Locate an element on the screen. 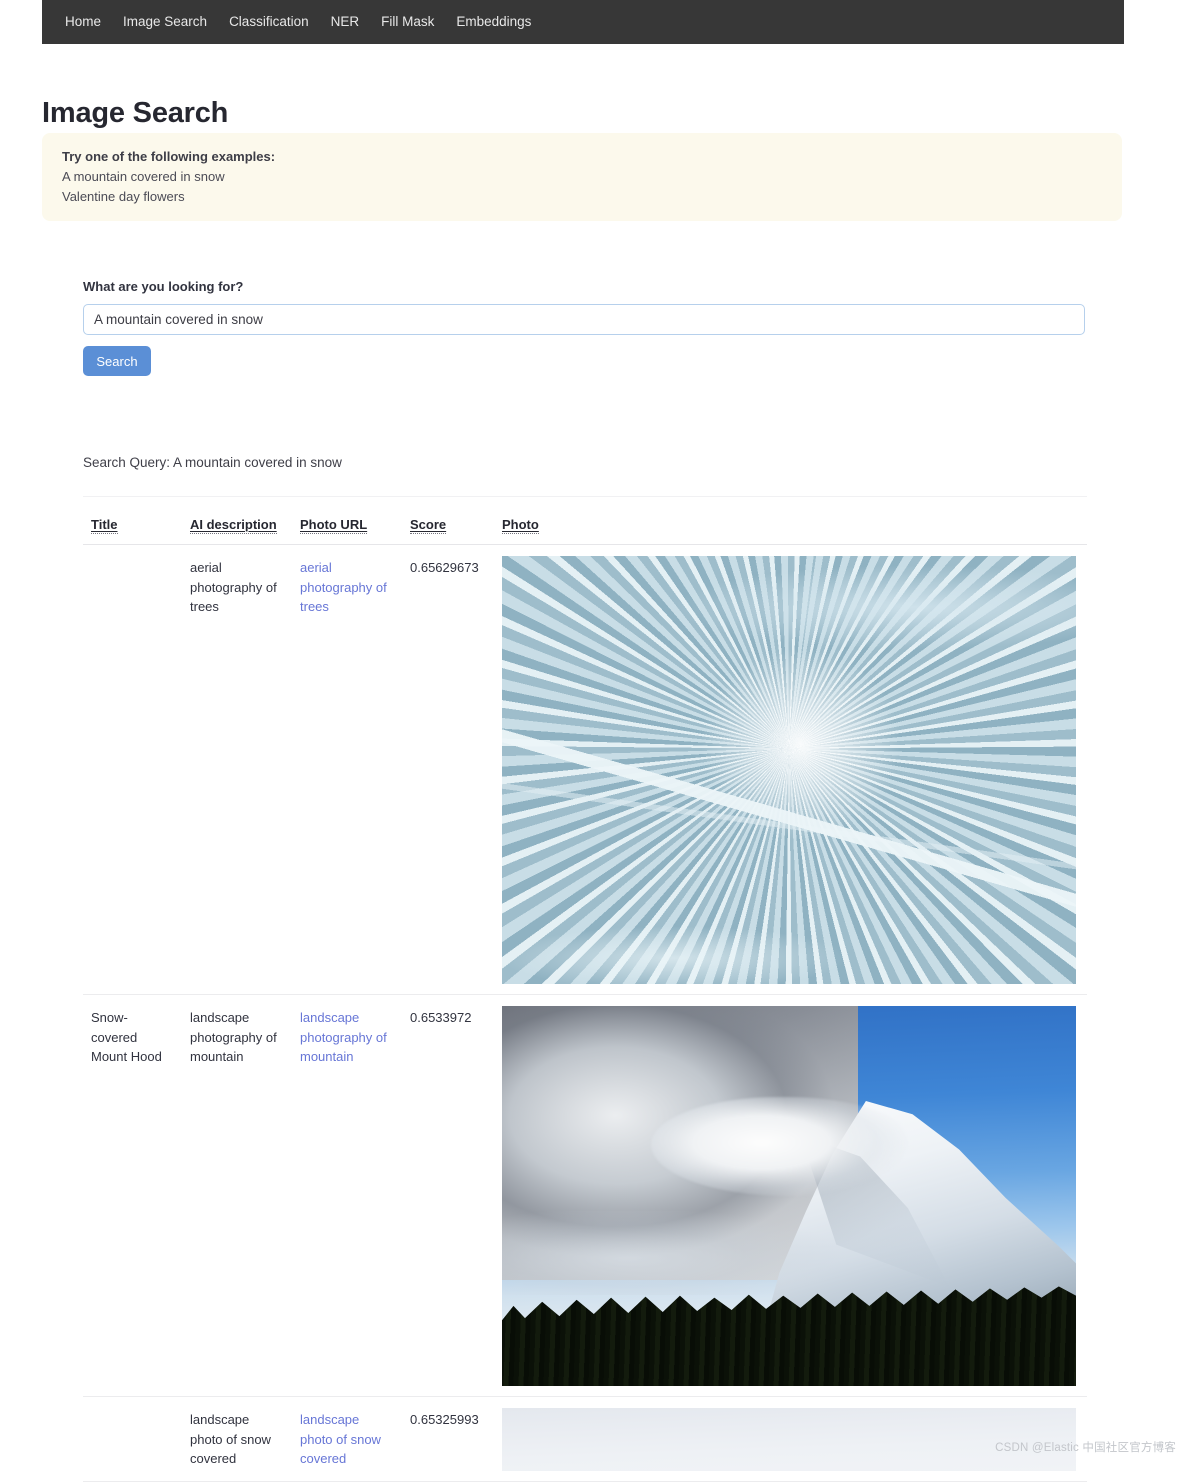 The height and width of the screenshot is (1482, 1184). nav-item-home: Home is located at coordinates (83, 22).